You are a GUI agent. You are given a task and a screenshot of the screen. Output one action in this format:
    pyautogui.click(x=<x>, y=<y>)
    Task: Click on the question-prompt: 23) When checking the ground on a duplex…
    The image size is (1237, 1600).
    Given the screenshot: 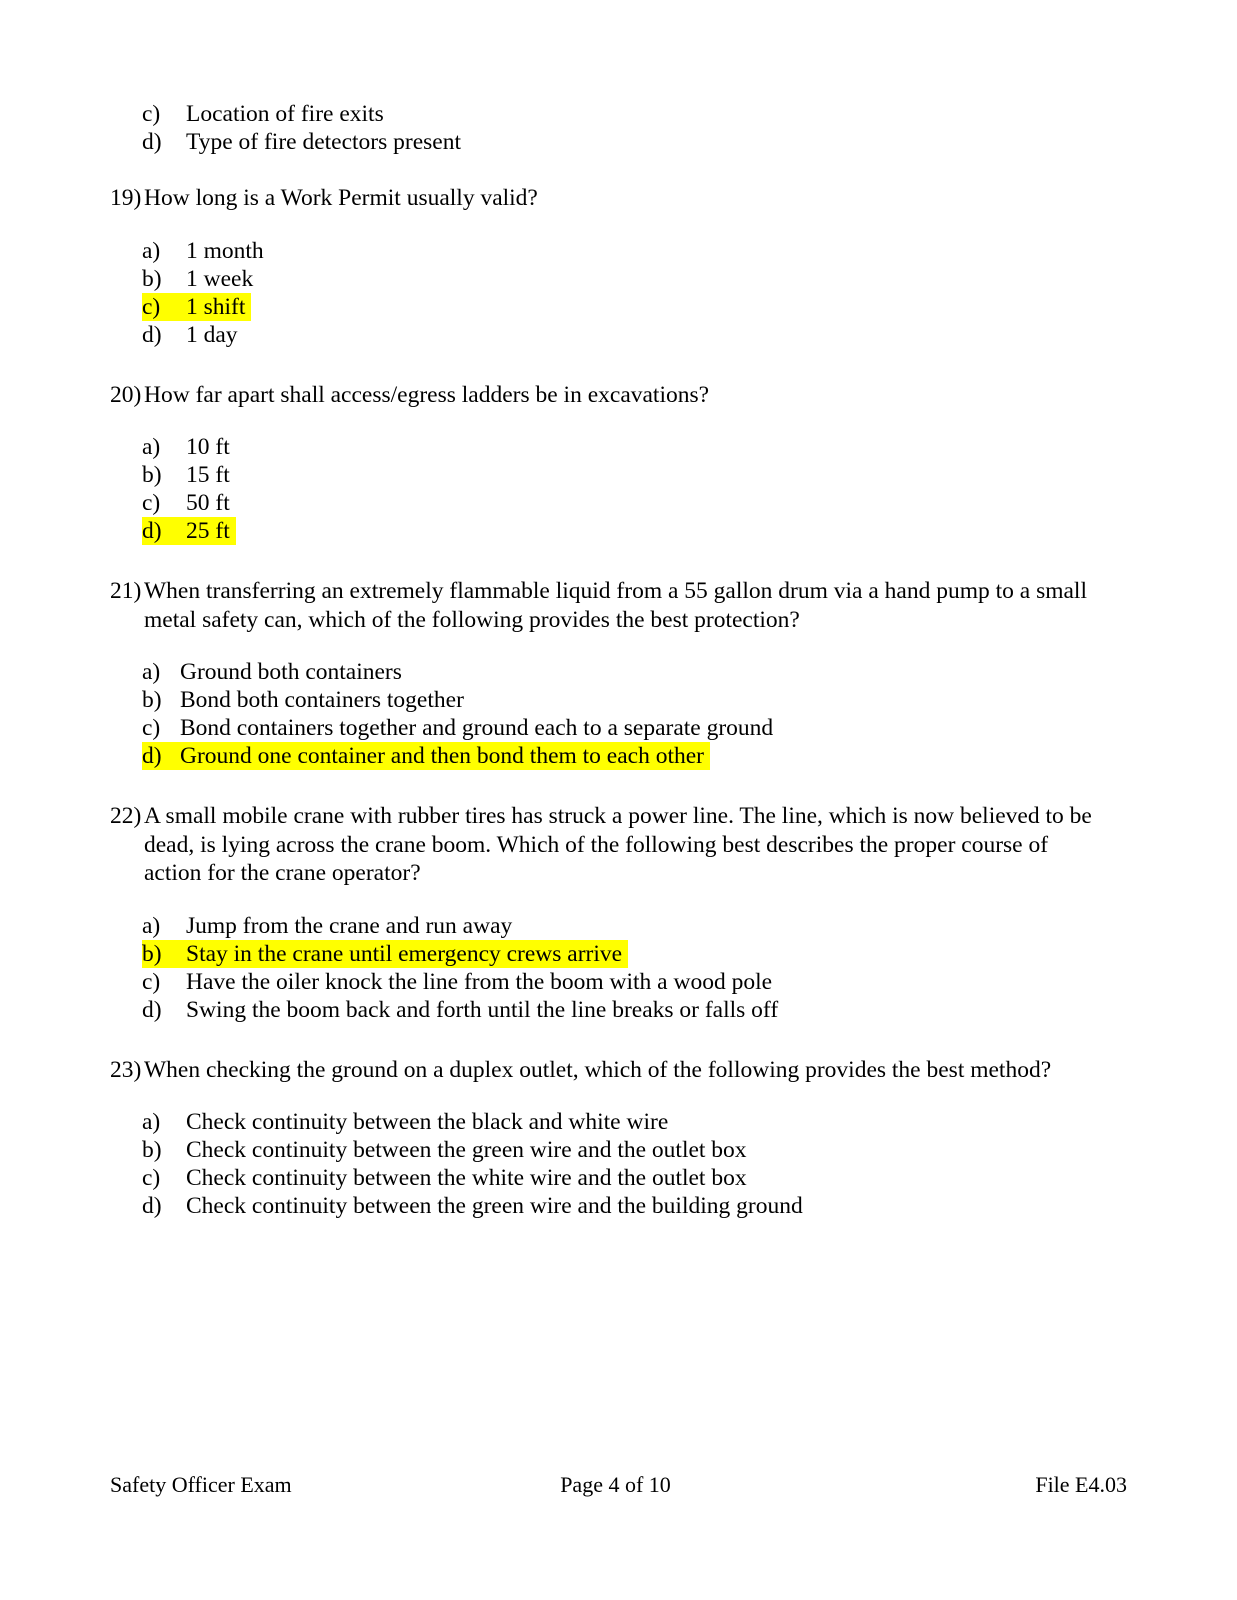 What is the action you would take?
    pyautogui.click(x=605, y=1070)
    